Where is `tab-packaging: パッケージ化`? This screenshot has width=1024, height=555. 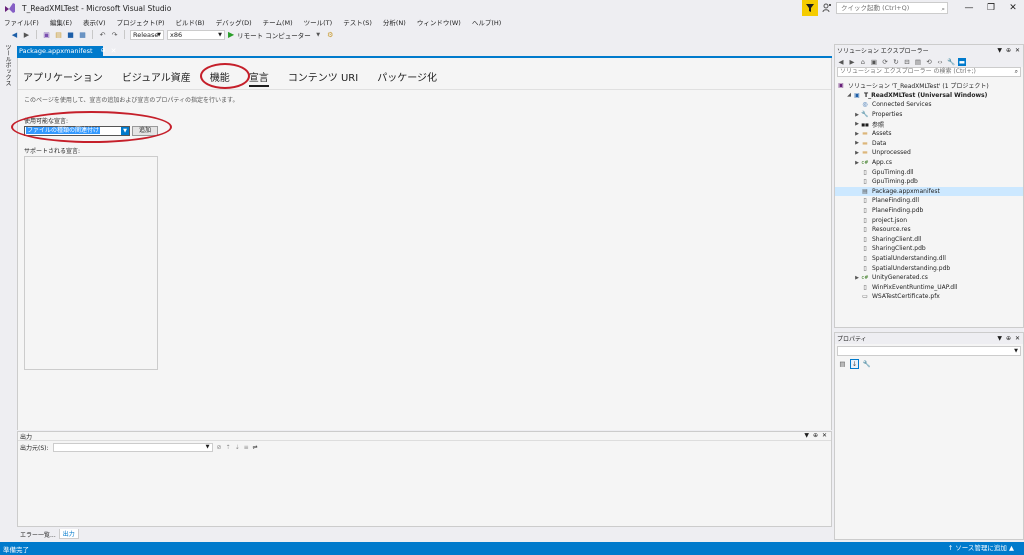
tab-packaging: パッケージ化 is located at coordinates (407, 76).